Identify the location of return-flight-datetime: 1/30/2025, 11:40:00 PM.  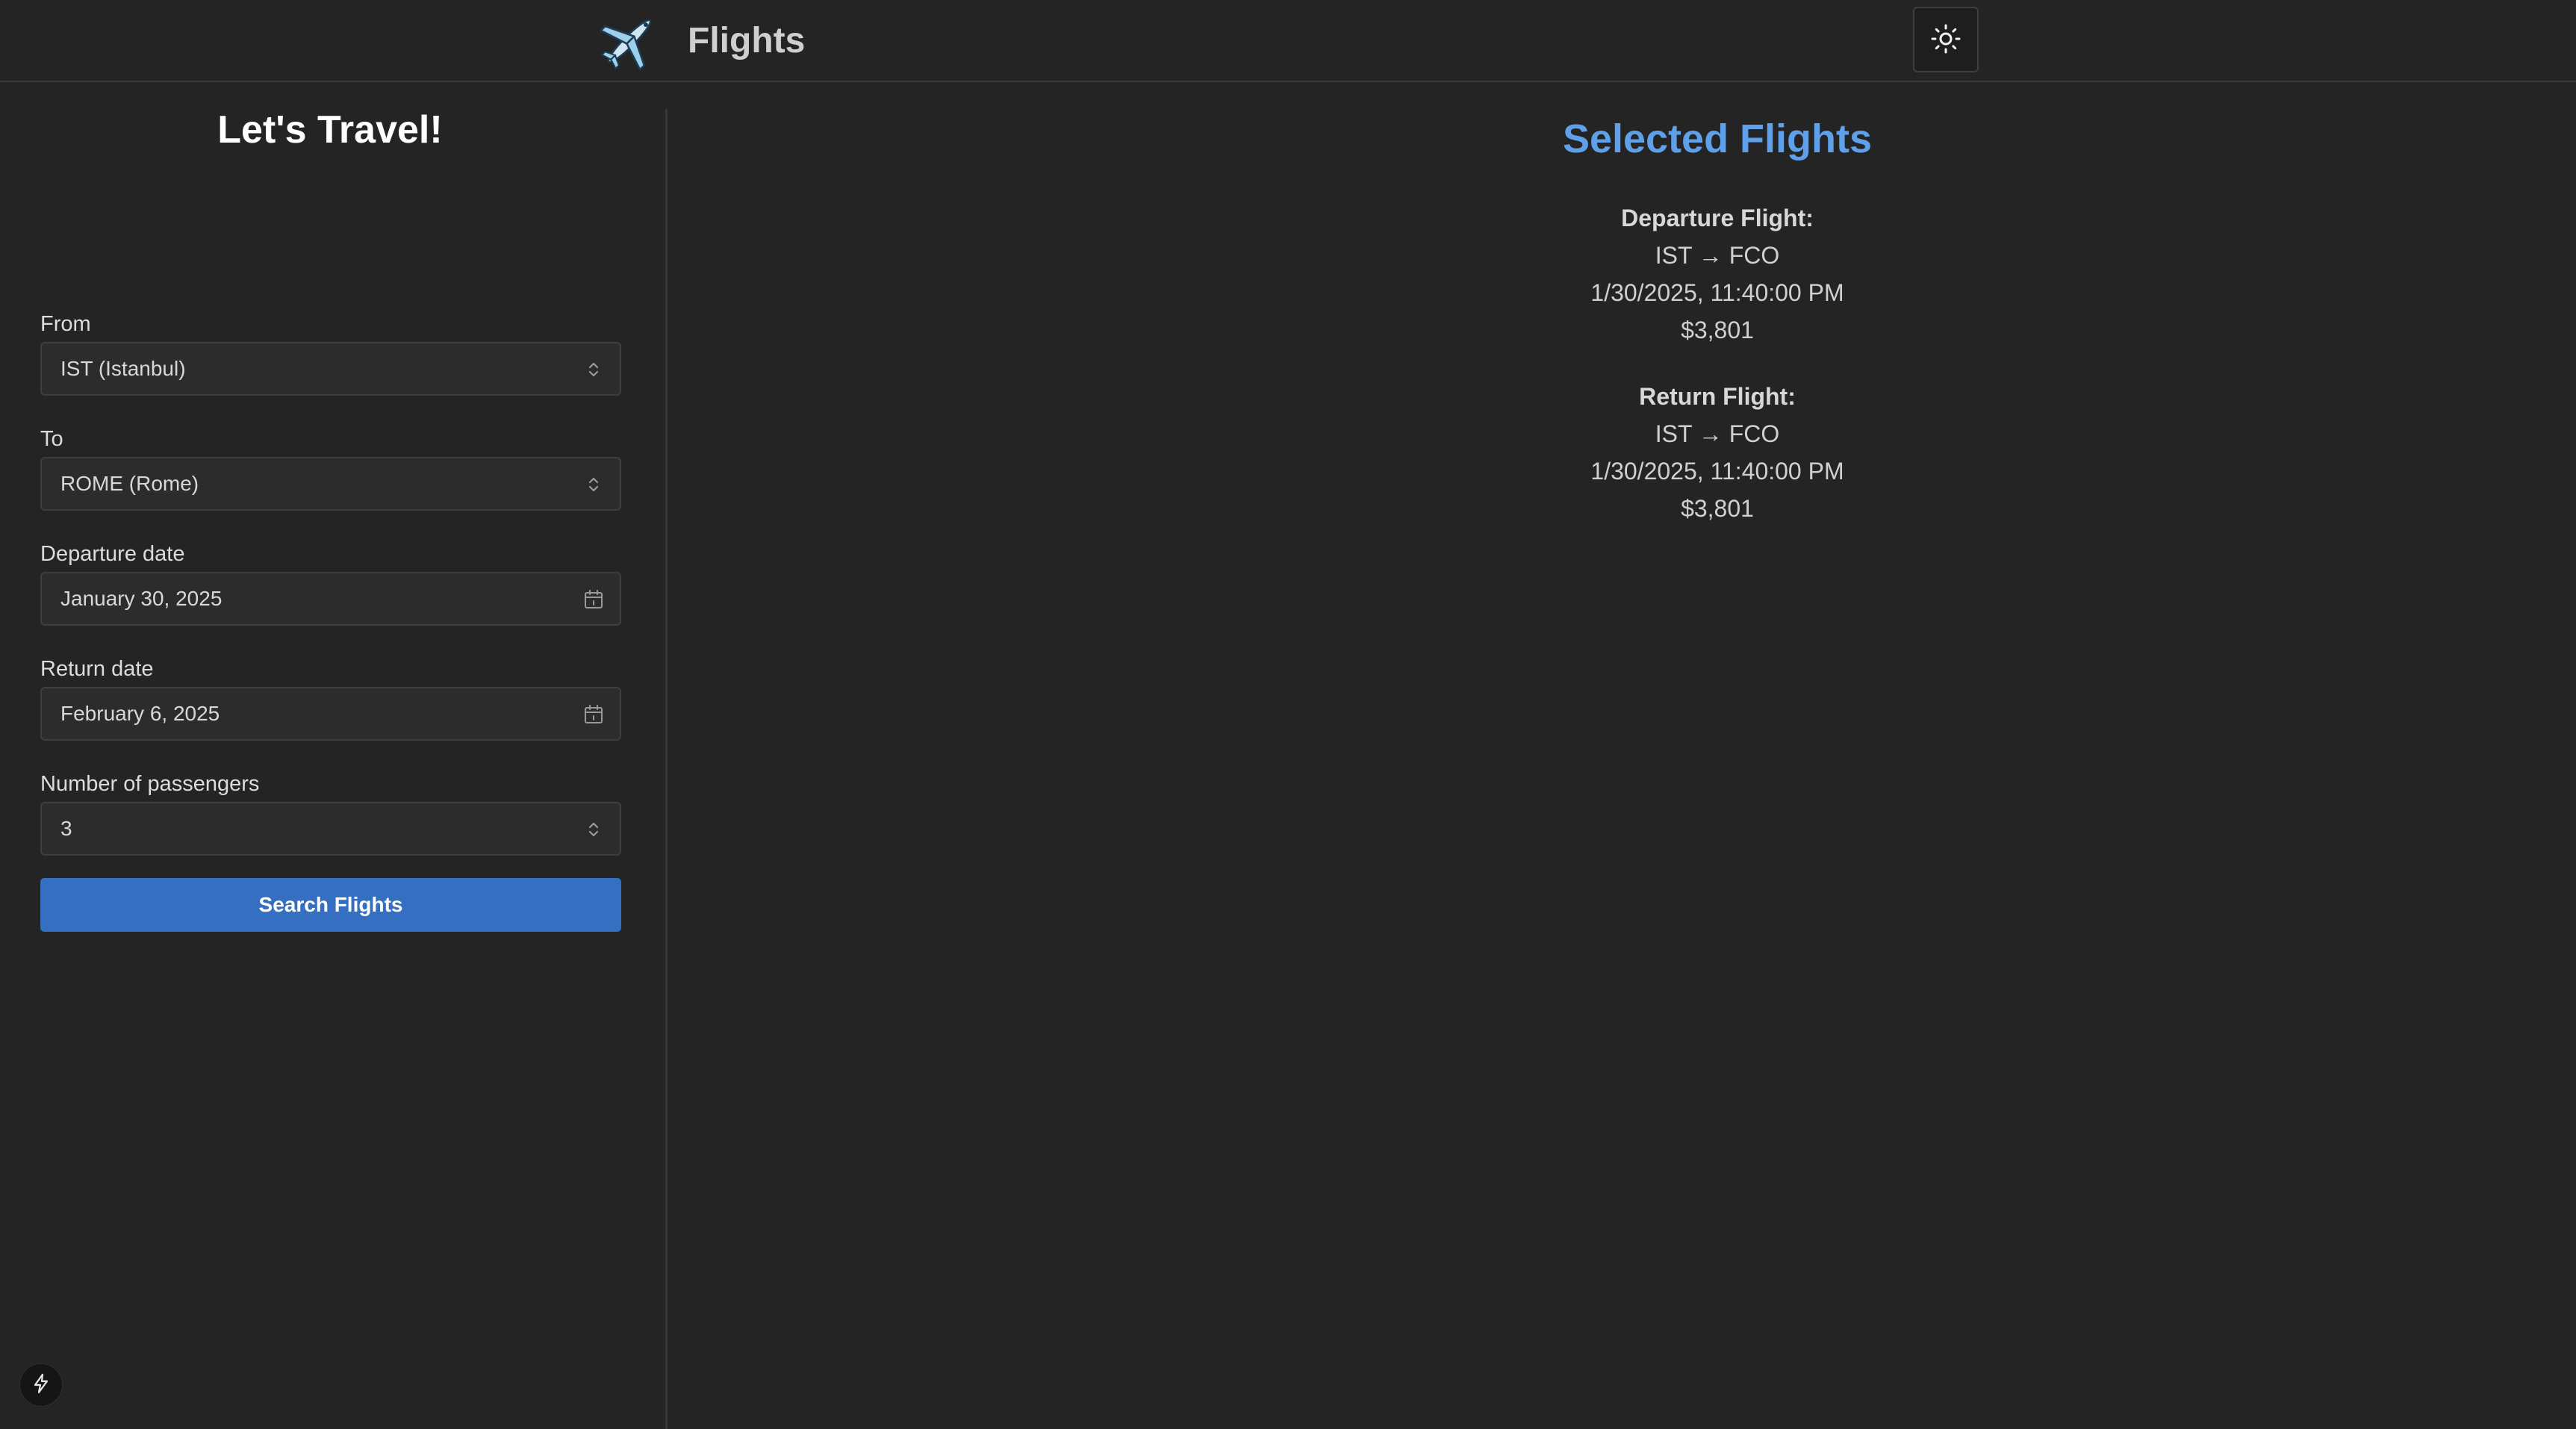
(1717, 471).